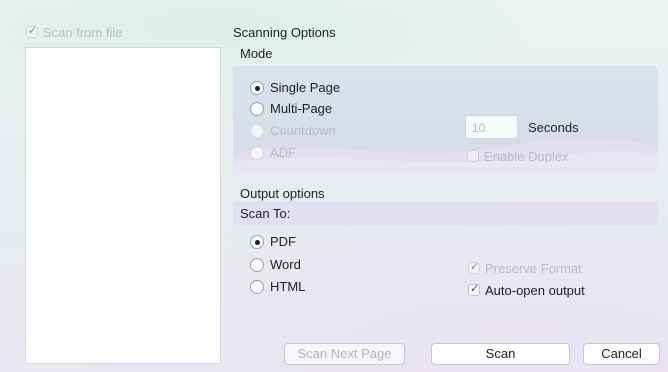 The width and height of the screenshot is (668, 372). What do you see at coordinates (526, 156) in the screenshot?
I see `enable-duplex-label: Enable Duplex` at bounding box center [526, 156].